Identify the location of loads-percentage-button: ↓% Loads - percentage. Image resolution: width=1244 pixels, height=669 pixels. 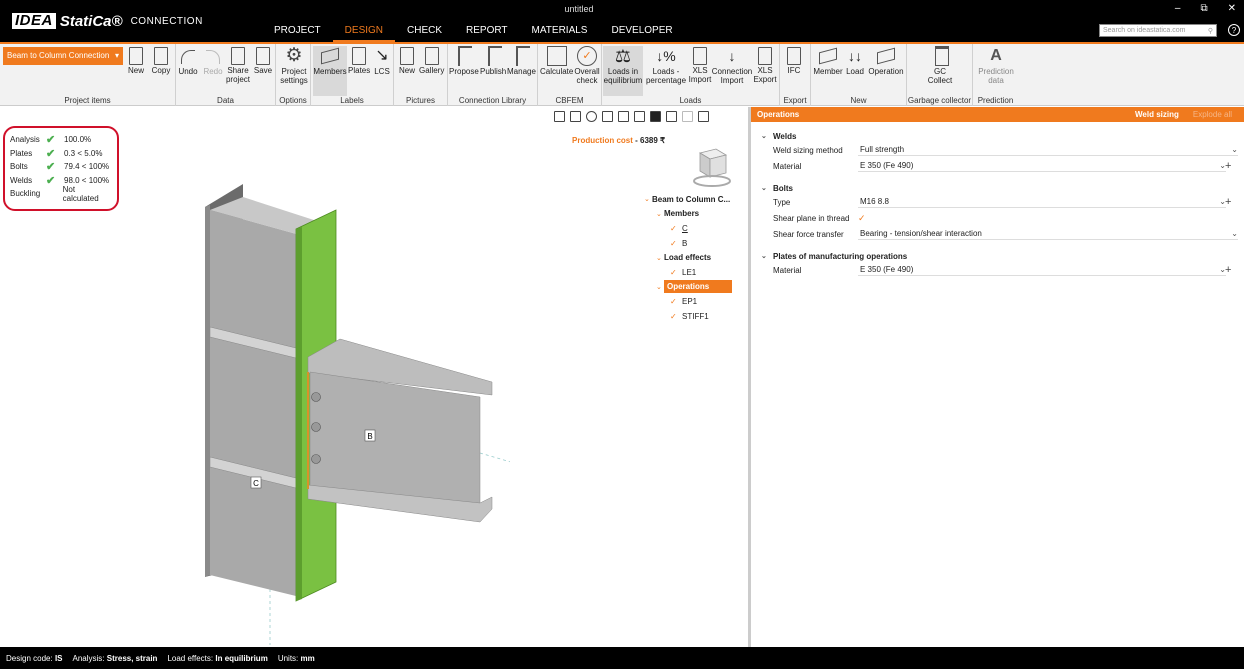
(666, 65).